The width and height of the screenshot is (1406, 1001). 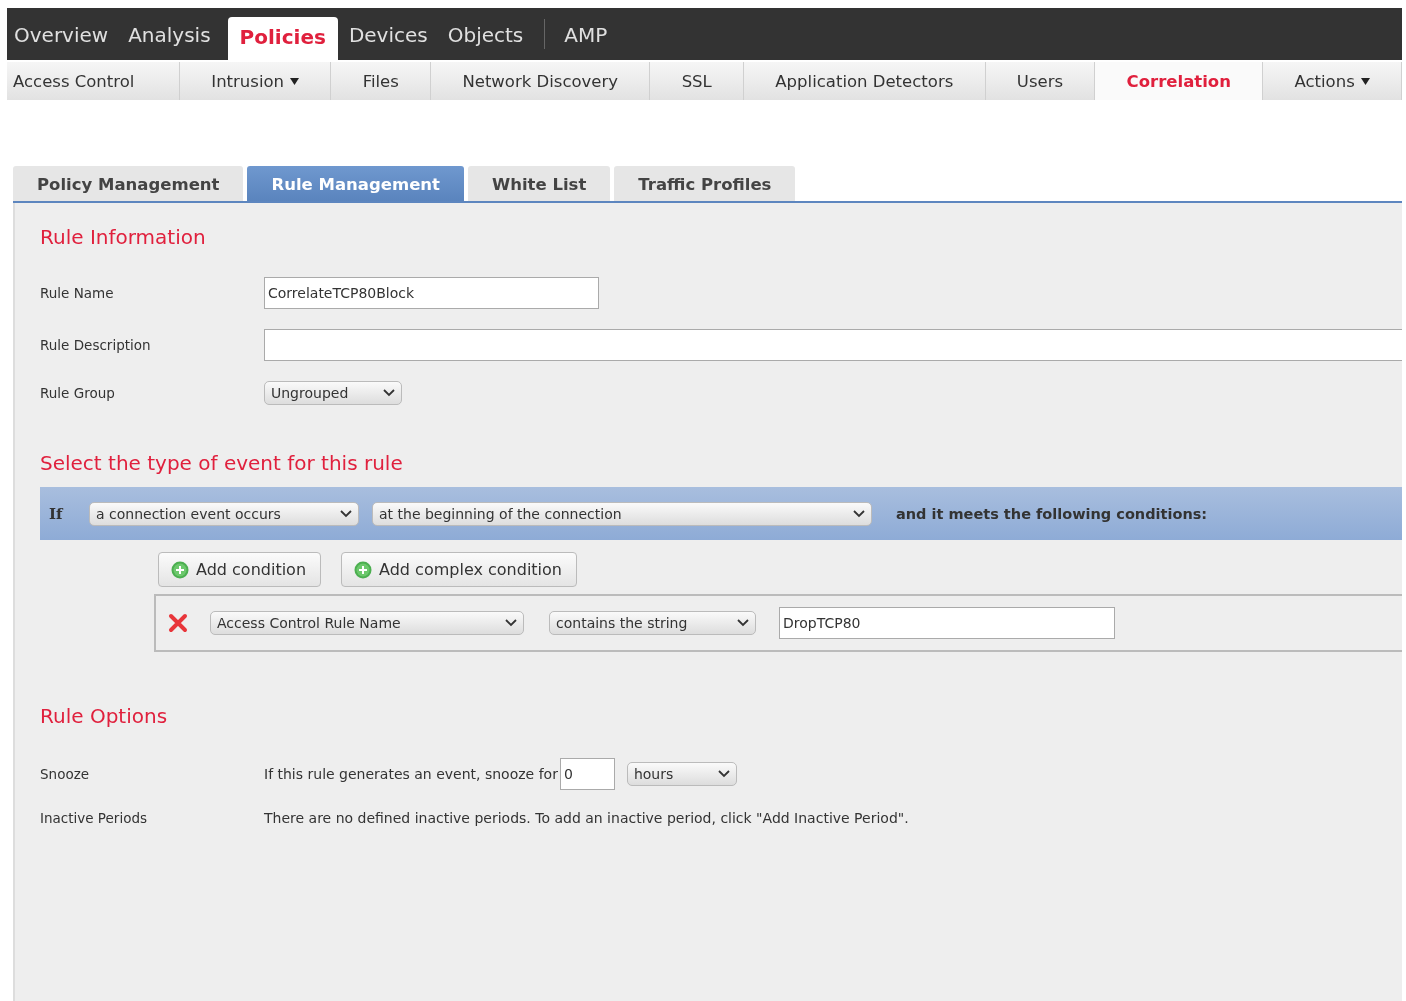 What do you see at coordinates (459, 569) in the screenshot?
I see `add-button: Add complex condition` at bounding box center [459, 569].